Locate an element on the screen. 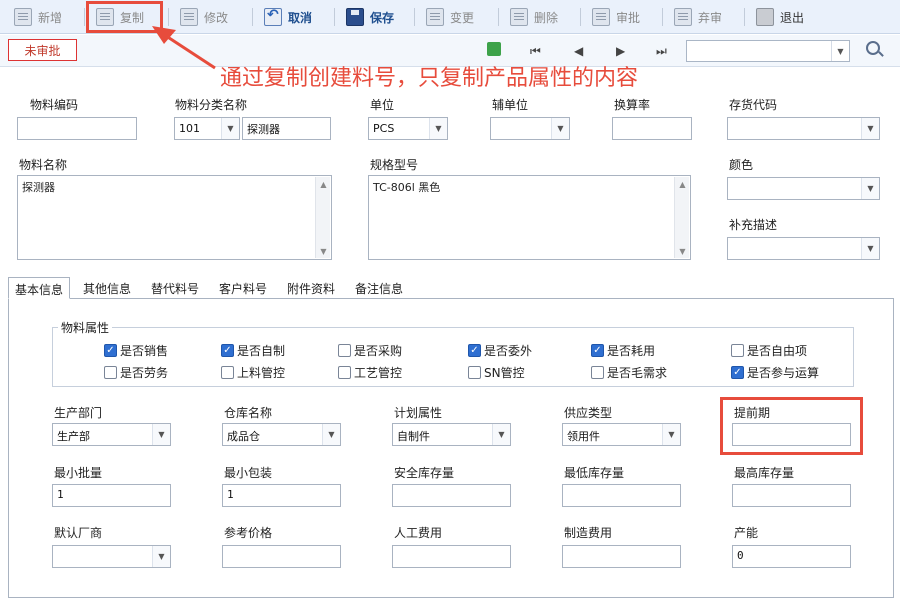  warehouse-select: 成品仓 ▼ is located at coordinates (281, 434).